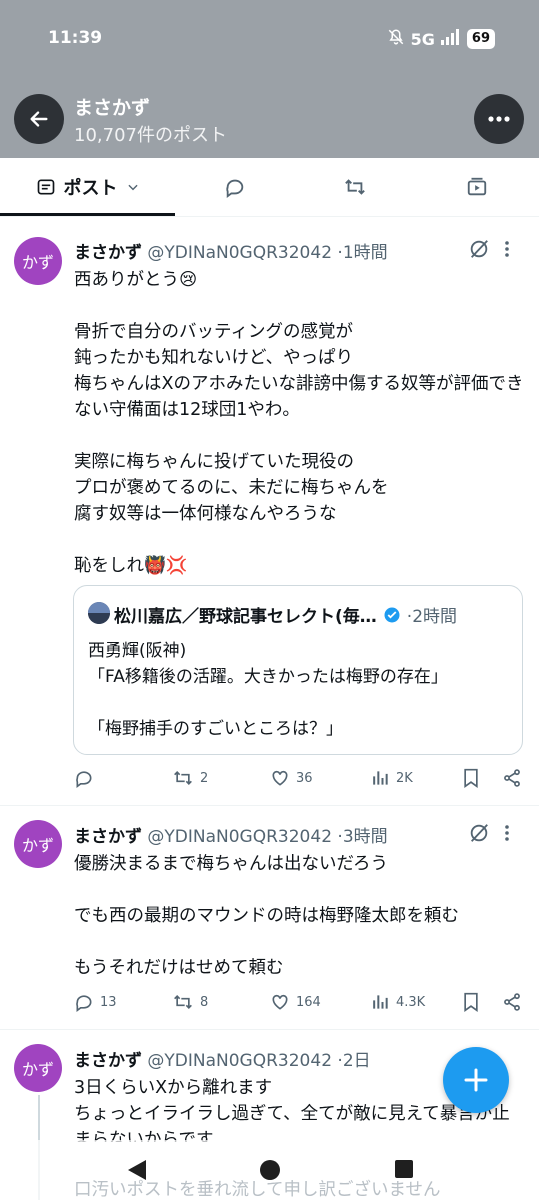 This screenshot has width=539, height=1201. Describe the element at coordinates (95, 1002) in the screenshot. I see `reply-button: 13` at that location.